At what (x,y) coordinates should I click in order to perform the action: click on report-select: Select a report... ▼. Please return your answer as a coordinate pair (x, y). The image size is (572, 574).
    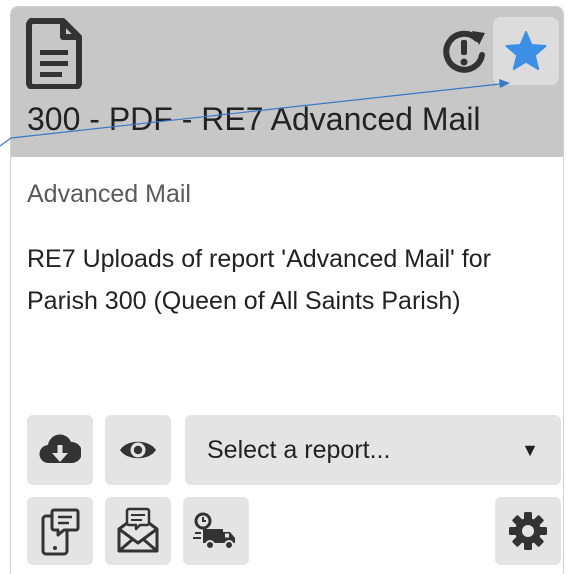
    Looking at the image, I should click on (373, 450).